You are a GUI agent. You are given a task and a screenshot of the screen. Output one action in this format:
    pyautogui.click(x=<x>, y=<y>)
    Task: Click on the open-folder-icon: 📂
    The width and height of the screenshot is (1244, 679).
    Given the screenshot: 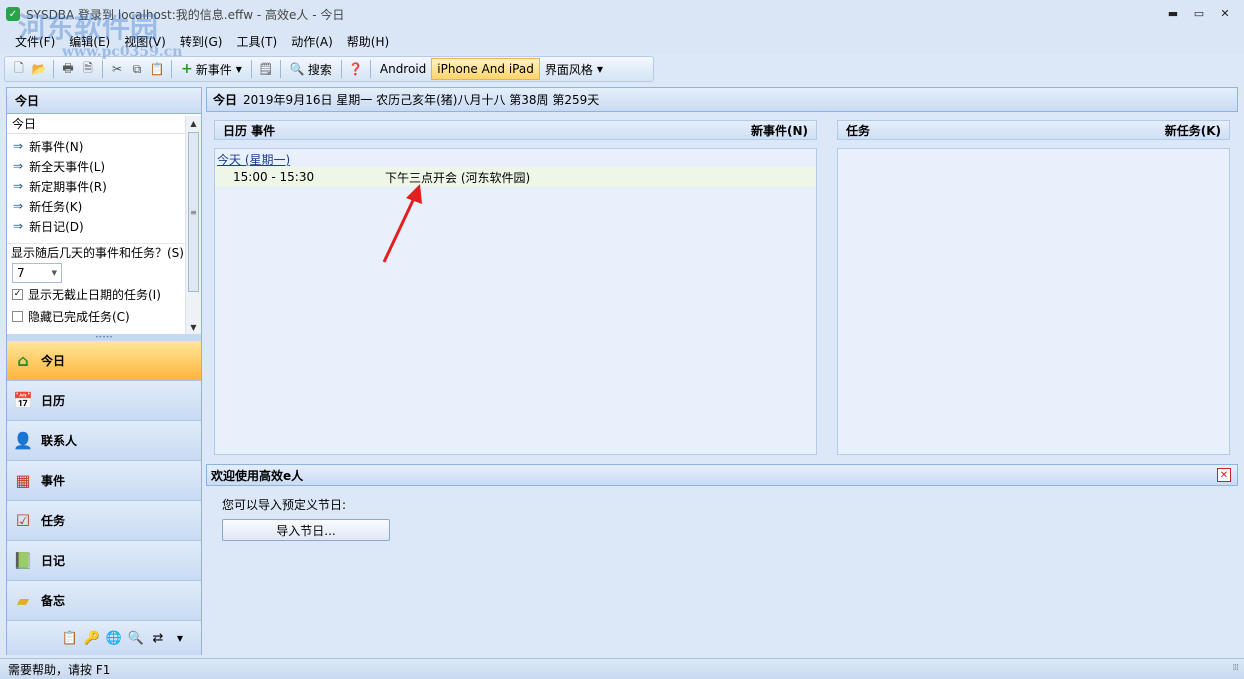 What is the action you would take?
    pyautogui.click(x=39, y=69)
    